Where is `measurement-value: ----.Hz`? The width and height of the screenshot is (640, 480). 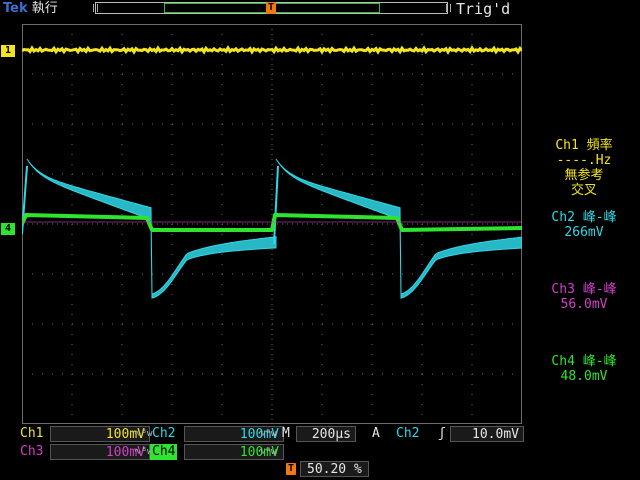
measurement-value: ----.Hz is located at coordinates (584, 160).